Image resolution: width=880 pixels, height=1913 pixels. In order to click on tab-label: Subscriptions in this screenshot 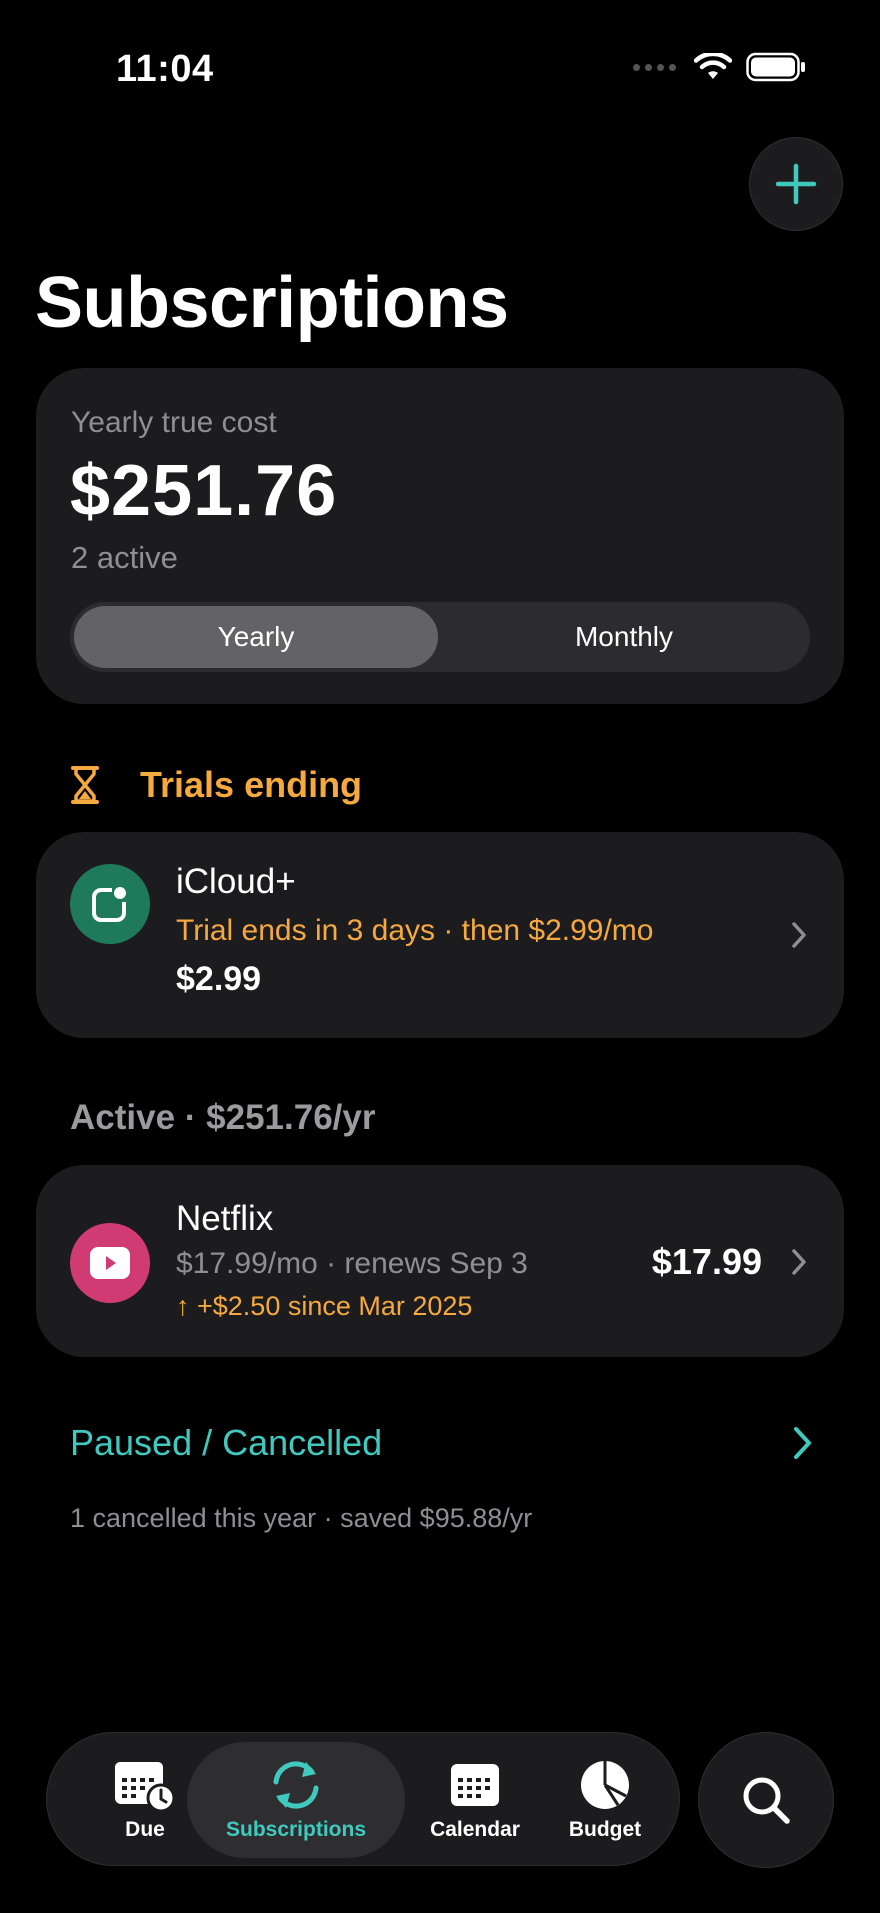, I will do `click(296, 1829)`.